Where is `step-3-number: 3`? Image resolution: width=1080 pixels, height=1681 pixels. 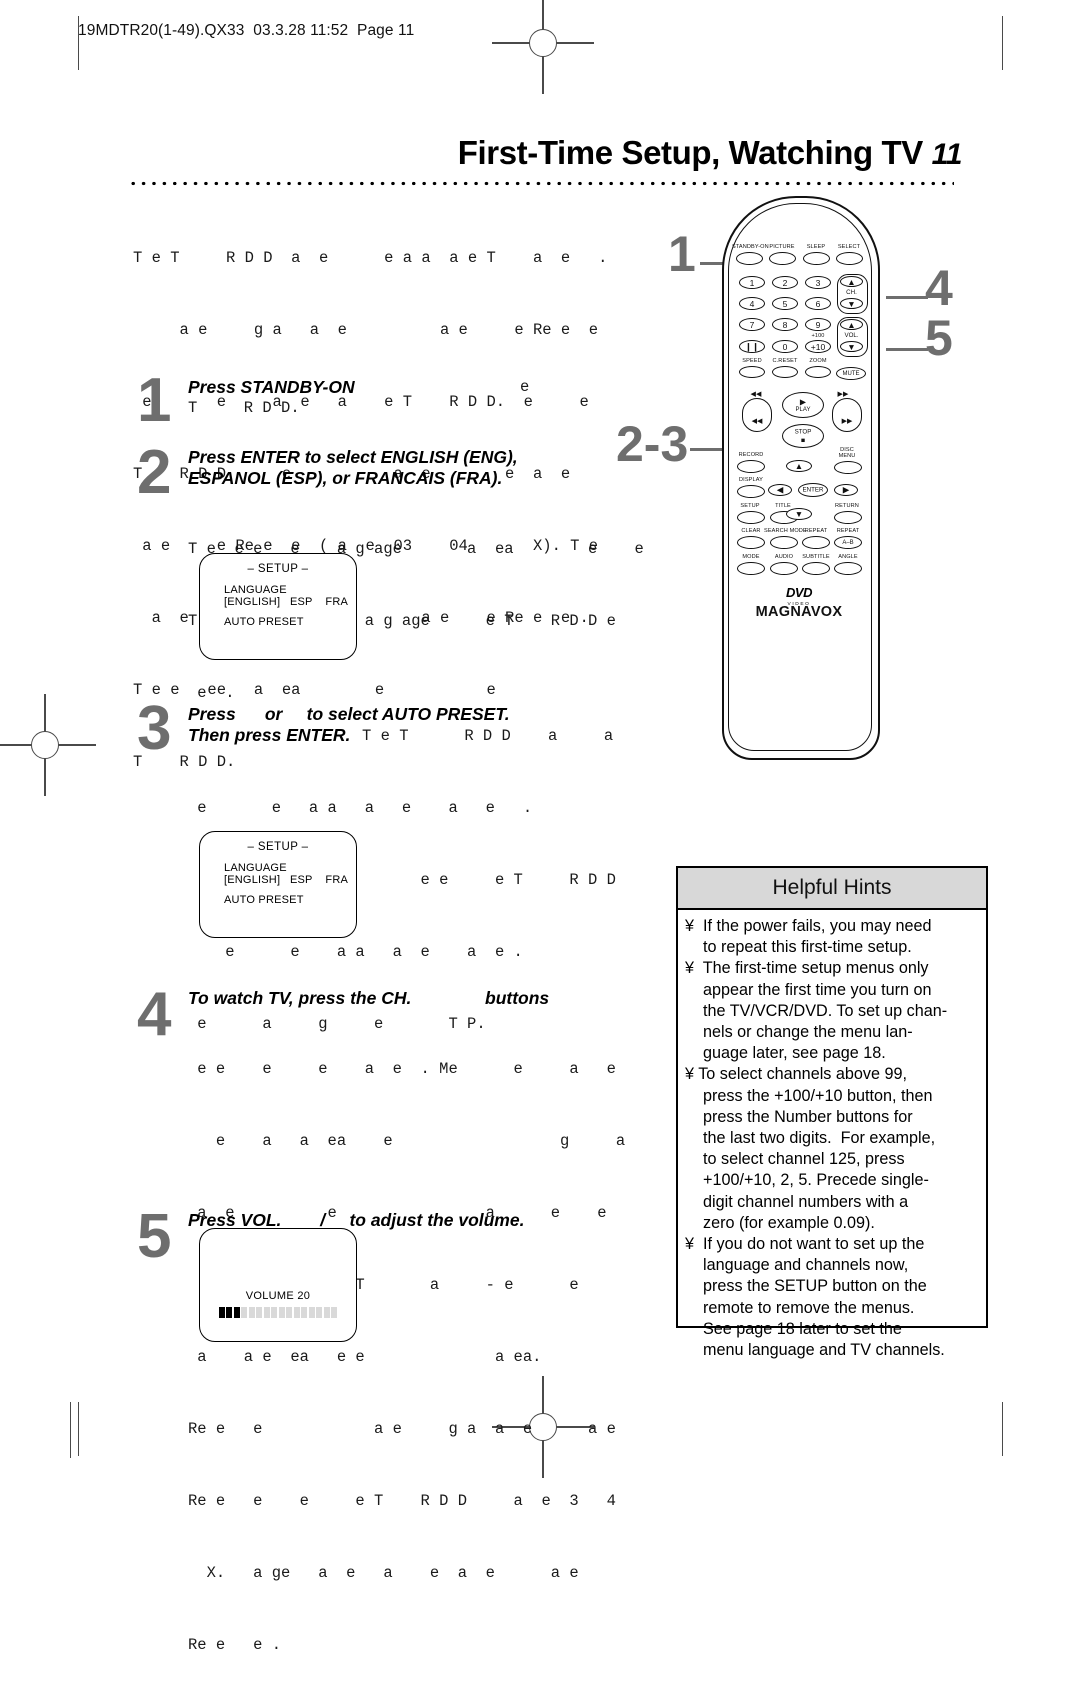
step-3-number: 3 is located at coordinates (154, 728).